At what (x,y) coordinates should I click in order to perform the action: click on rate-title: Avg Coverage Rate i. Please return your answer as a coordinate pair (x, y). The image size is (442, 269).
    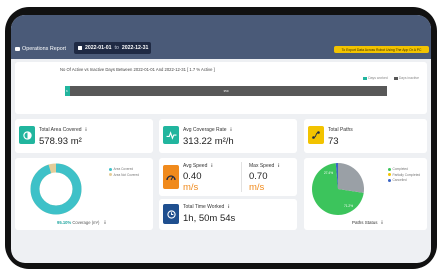
    Looking at the image, I should click on (208, 130).